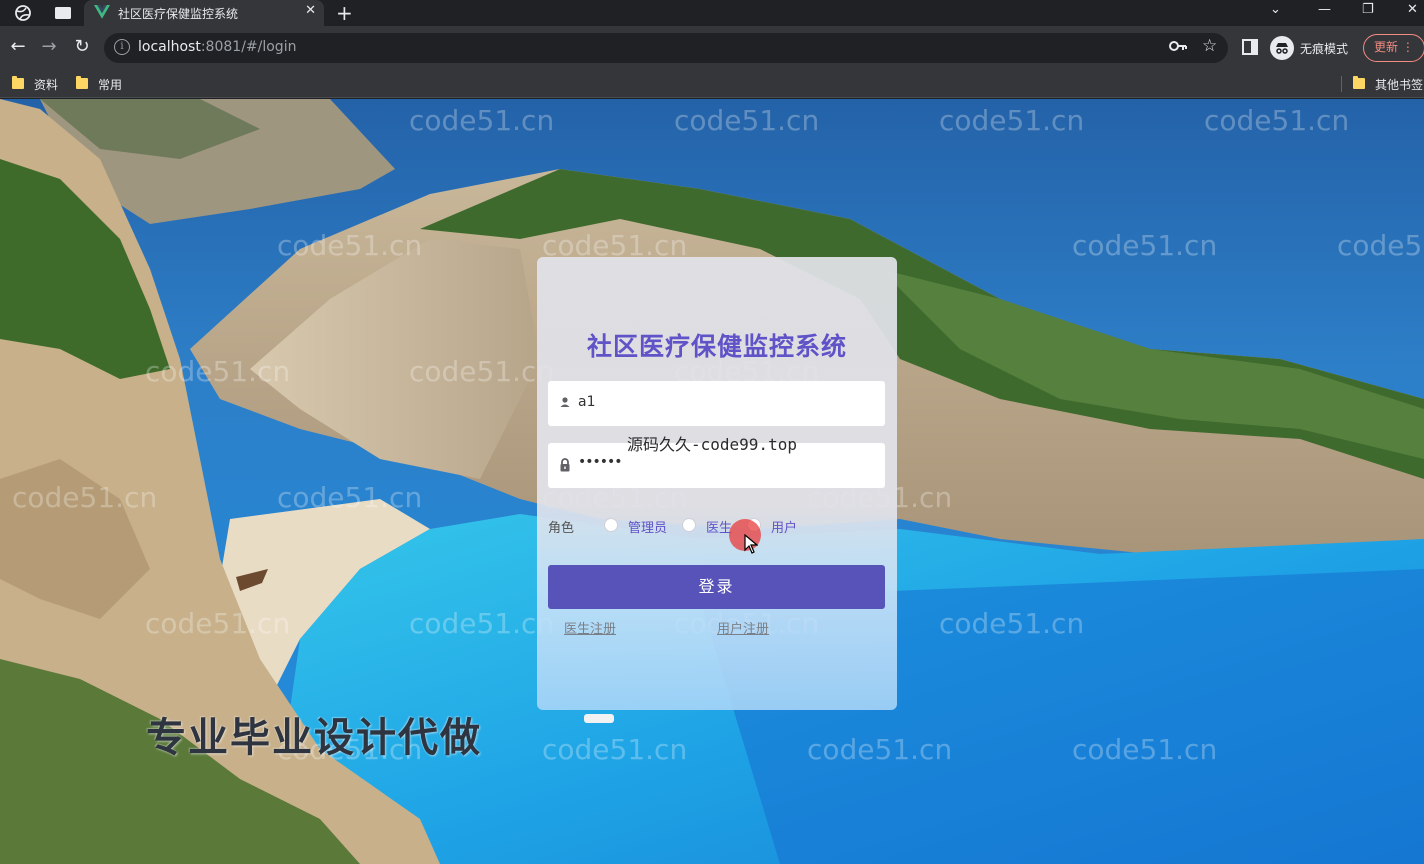 The height and width of the screenshot is (864, 1424). I want to click on update-button: 更新 ⋮, so click(1393, 48).